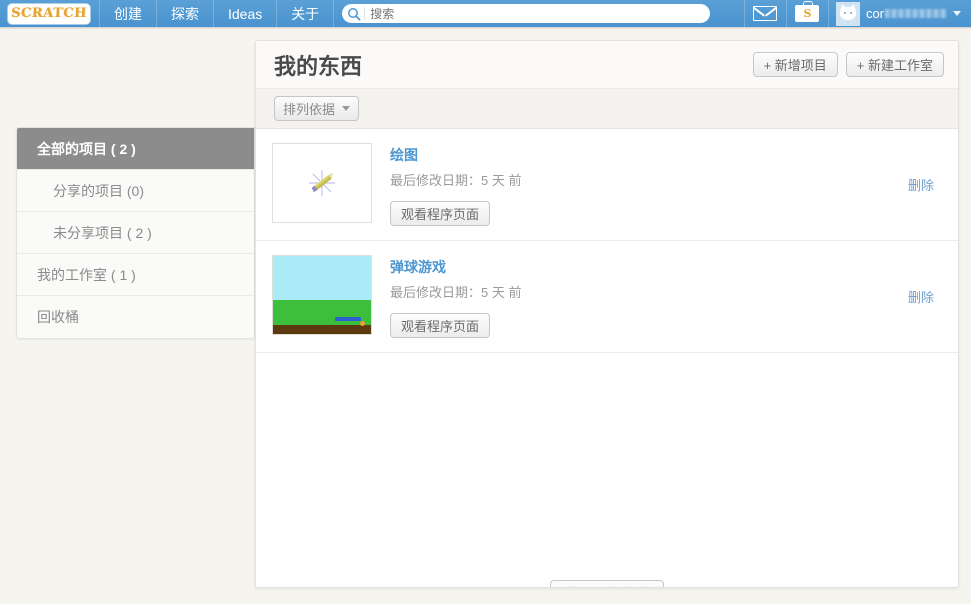  Describe the element at coordinates (135, 317) in the screenshot. I see `sidebar-item-trash: 回收桶` at that location.